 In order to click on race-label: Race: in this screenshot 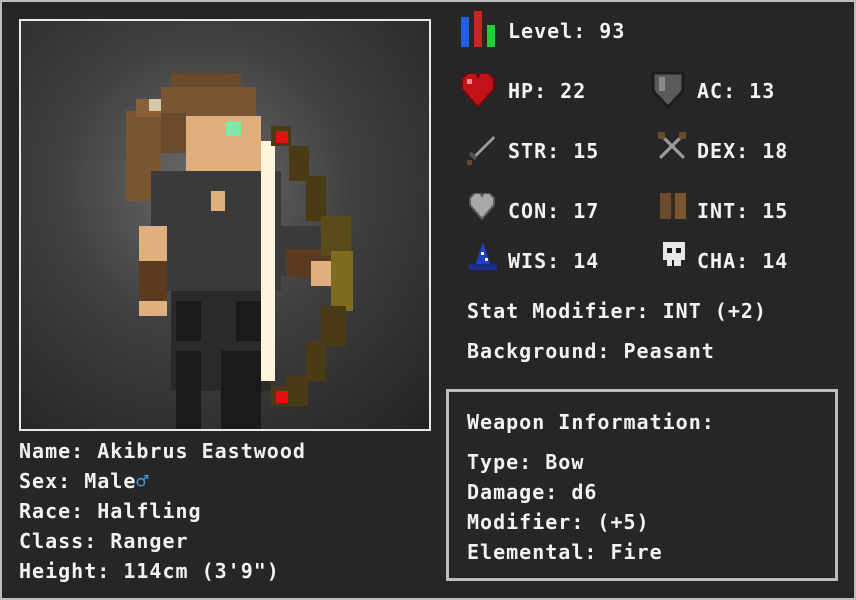, I will do `click(52, 511)`.